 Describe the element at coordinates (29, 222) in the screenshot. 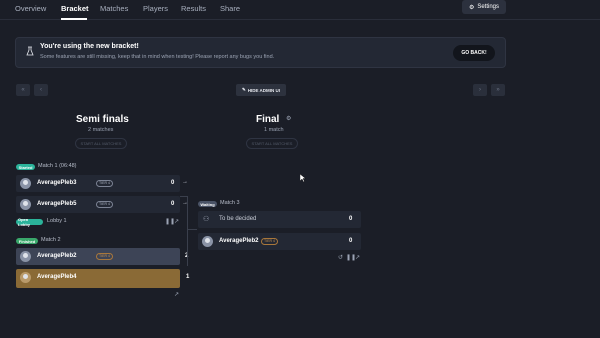

I see `status-badge-open-lobby: Open Lobby` at that location.